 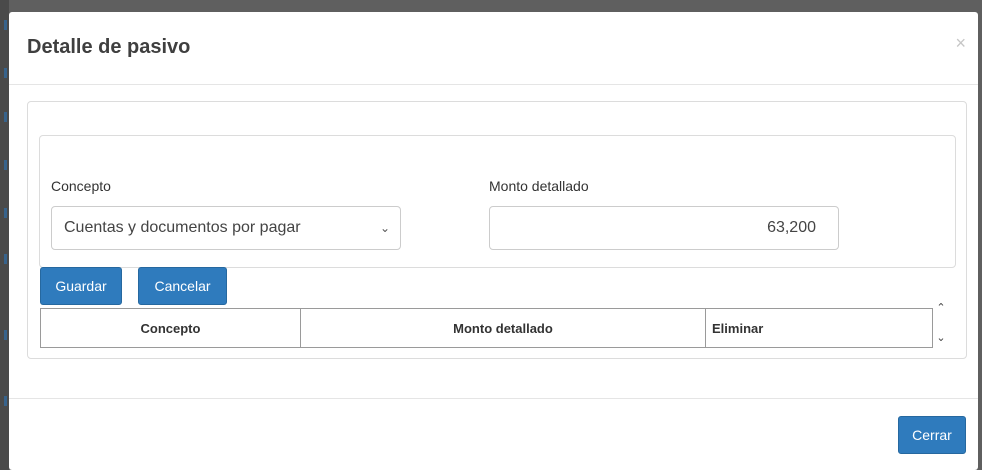 I want to click on scroll-up-icon: ⌃, so click(x=941, y=307).